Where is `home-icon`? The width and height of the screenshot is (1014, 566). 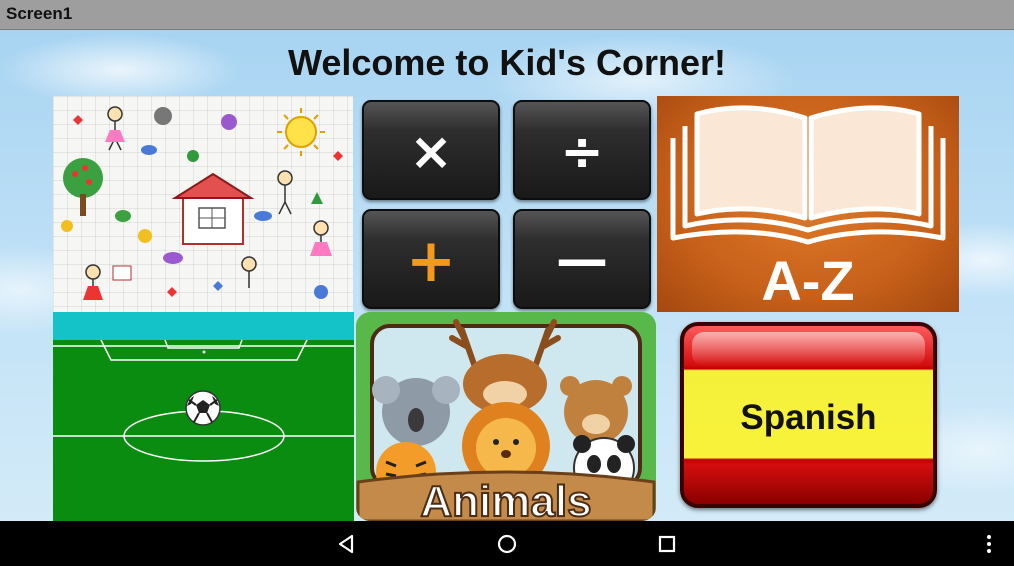 home-icon is located at coordinates (507, 544).